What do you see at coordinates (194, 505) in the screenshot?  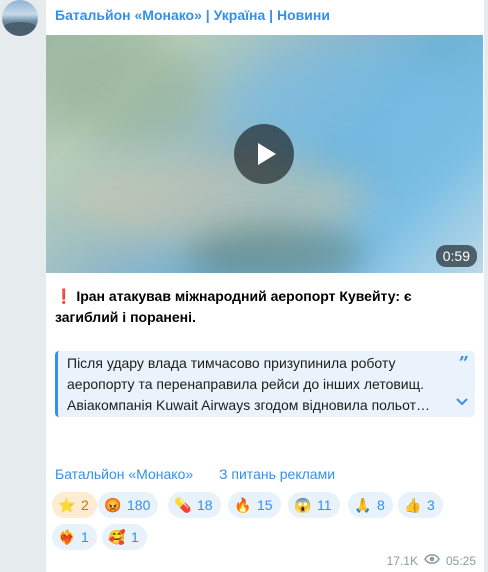 I see `reaction-chip: 💊 18` at bounding box center [194, 505].